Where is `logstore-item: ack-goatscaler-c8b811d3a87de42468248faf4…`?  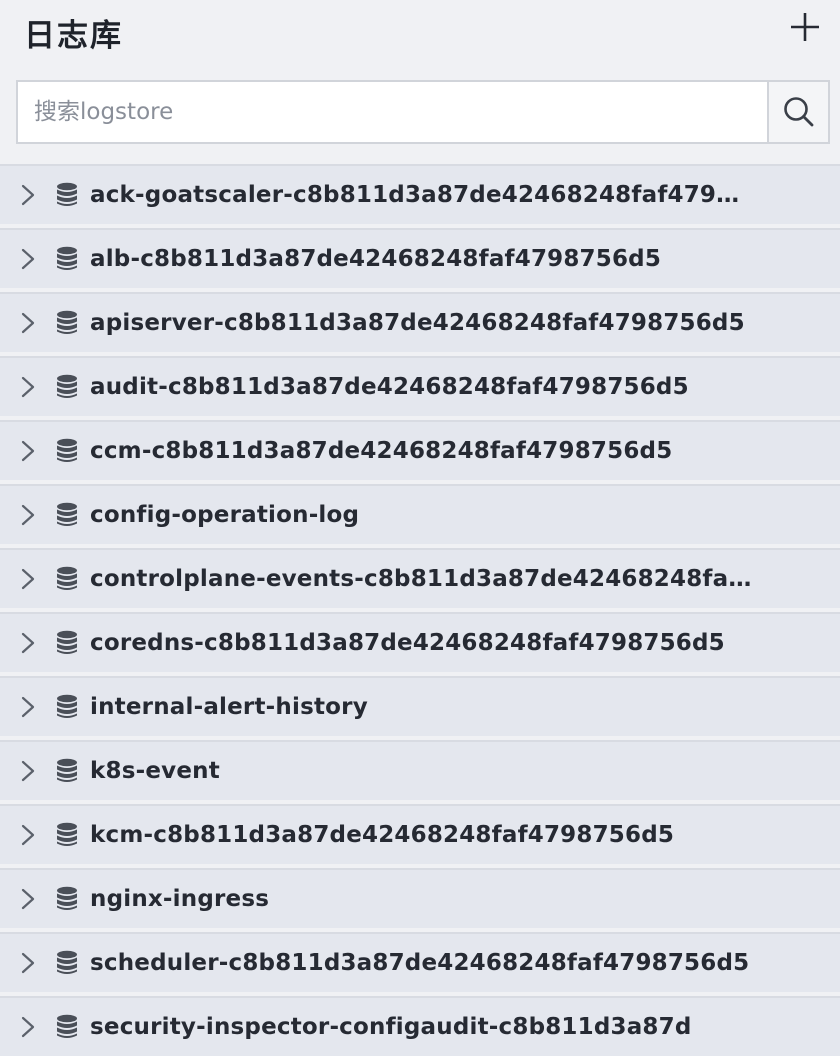
logstore-item: ack-goatscaler-c8b811d3a87de42468248faf4… is located at coordinates (420, 194).